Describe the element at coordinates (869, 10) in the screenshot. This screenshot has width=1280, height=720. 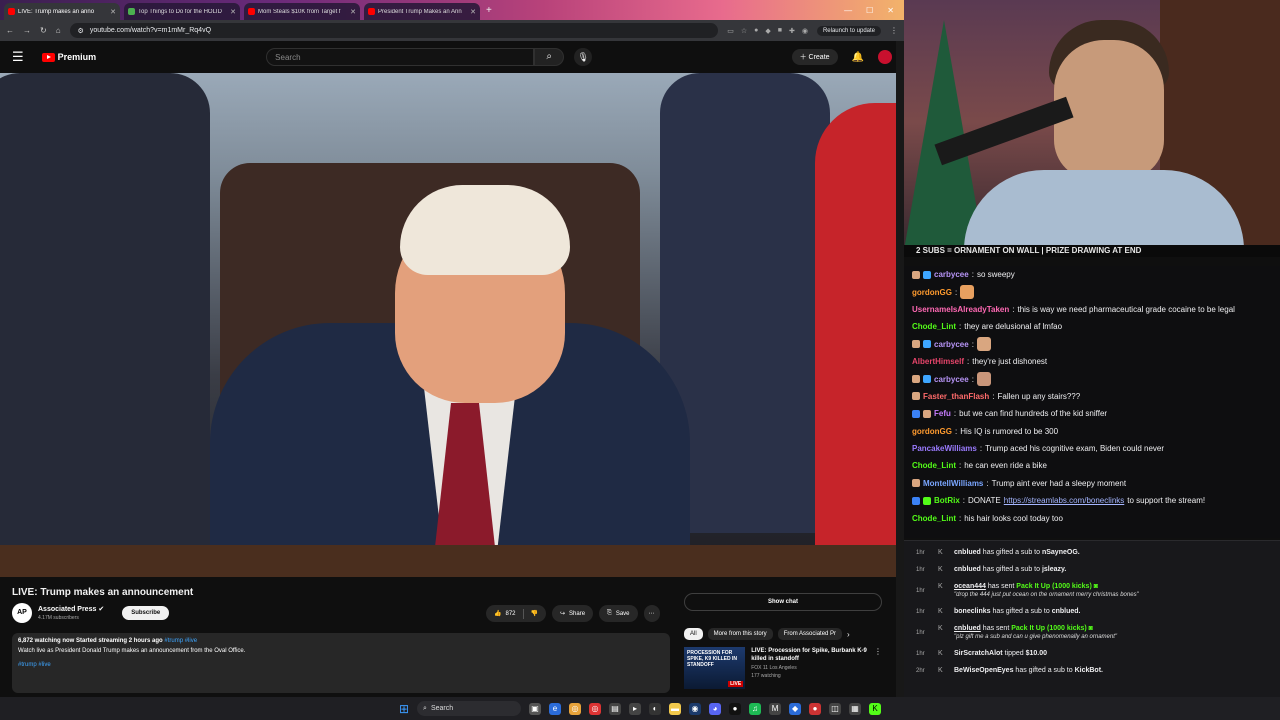
I see `maximize-icon: ☐` at that location.